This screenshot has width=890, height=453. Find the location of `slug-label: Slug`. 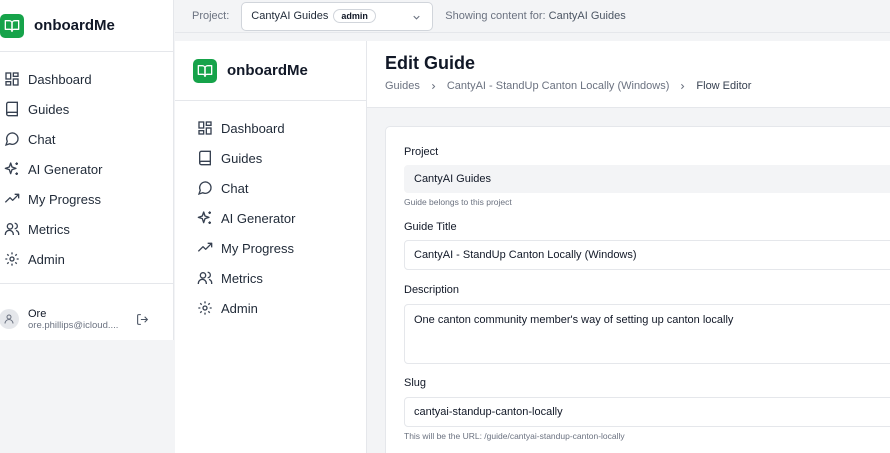

slug-label: Slug is located at coordinates (415, 383).